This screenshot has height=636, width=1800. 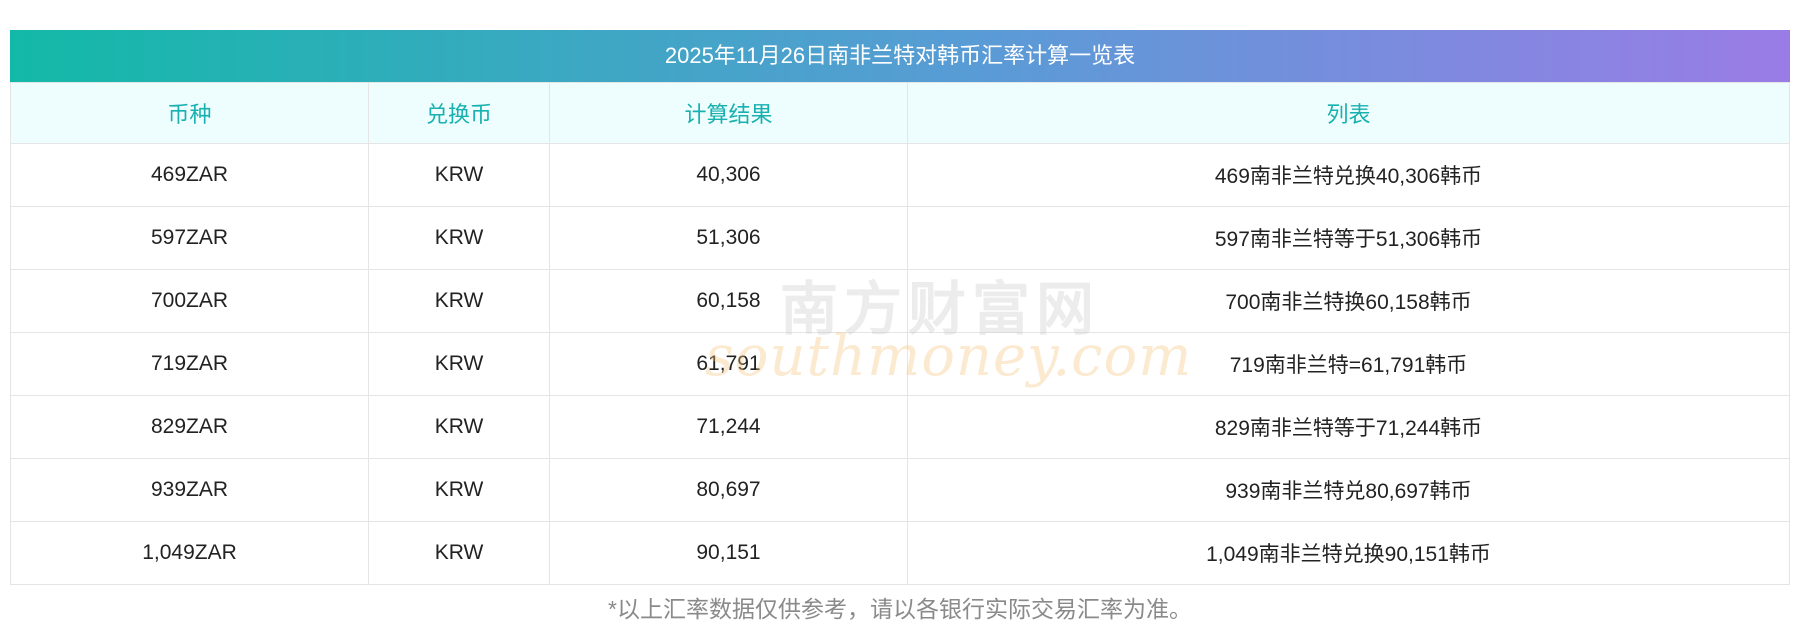 I want to click on table-row: 1,049ZAR KRW 90,151 1,049南非兰特兑换90,151韩币, so click(x=900, y=553).